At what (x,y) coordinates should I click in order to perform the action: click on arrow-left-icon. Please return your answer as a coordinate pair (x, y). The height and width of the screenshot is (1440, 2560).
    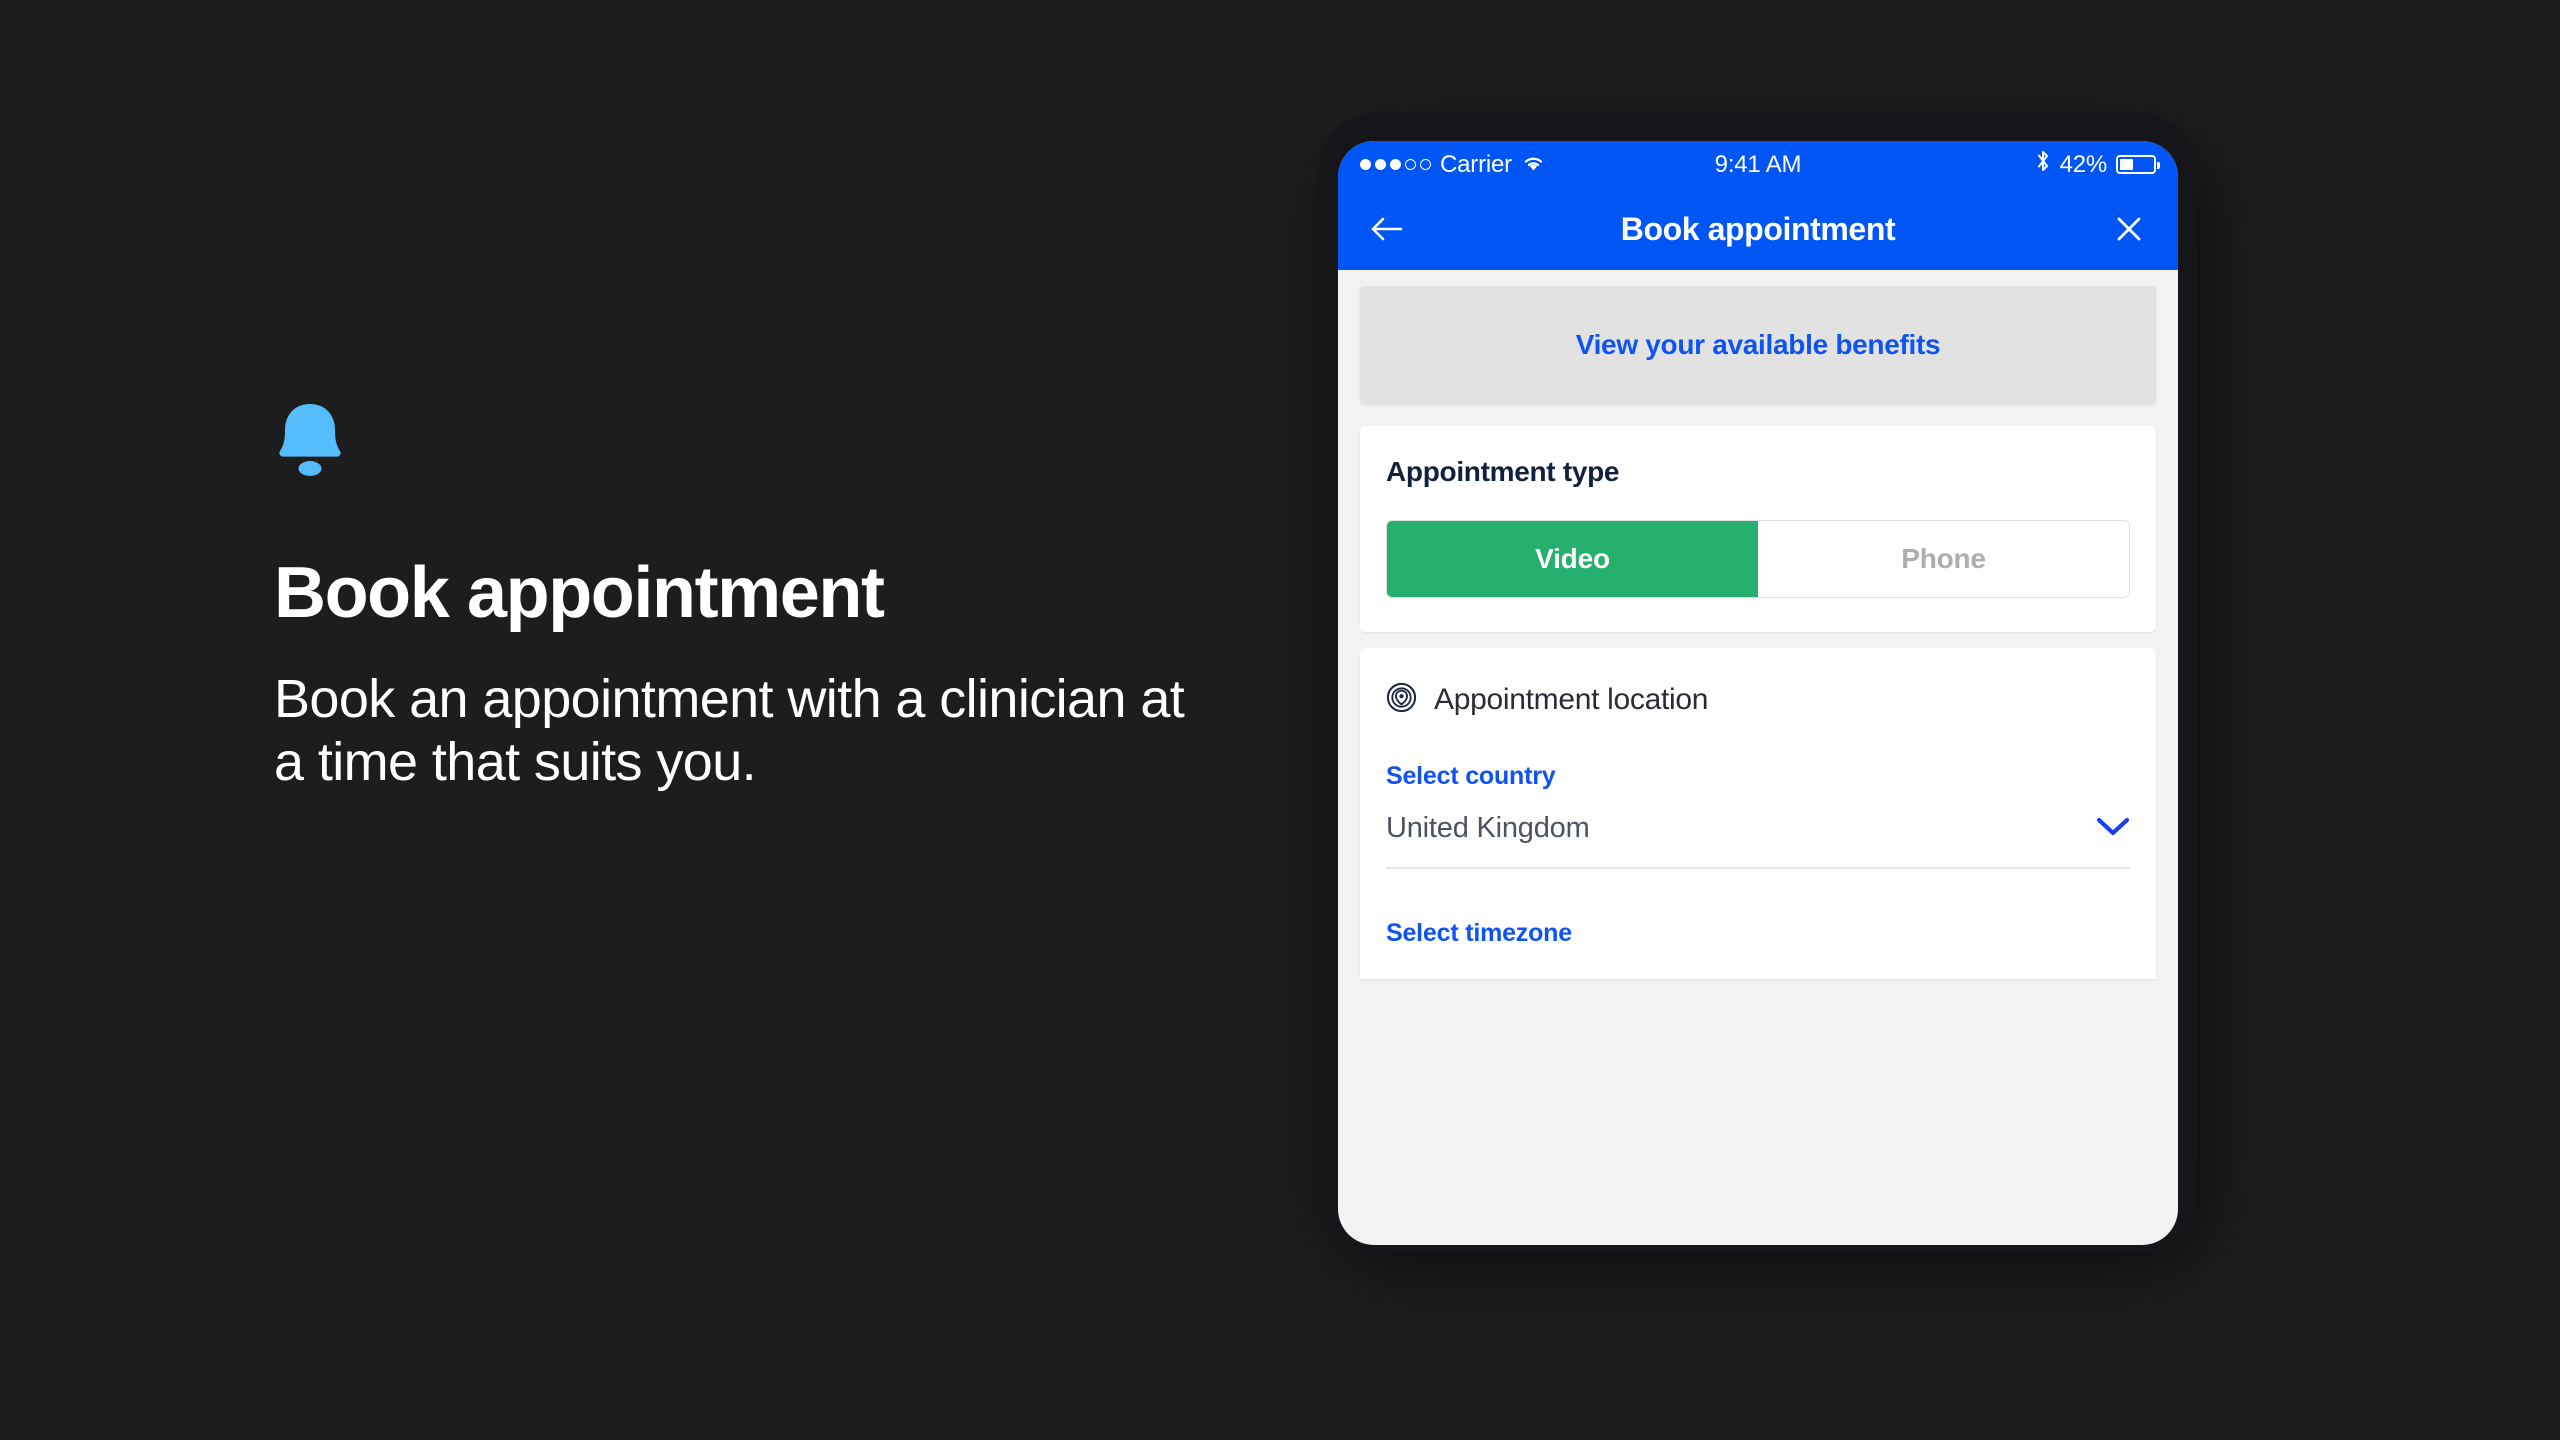
    Looking at the image, I should click on (1387, 229).